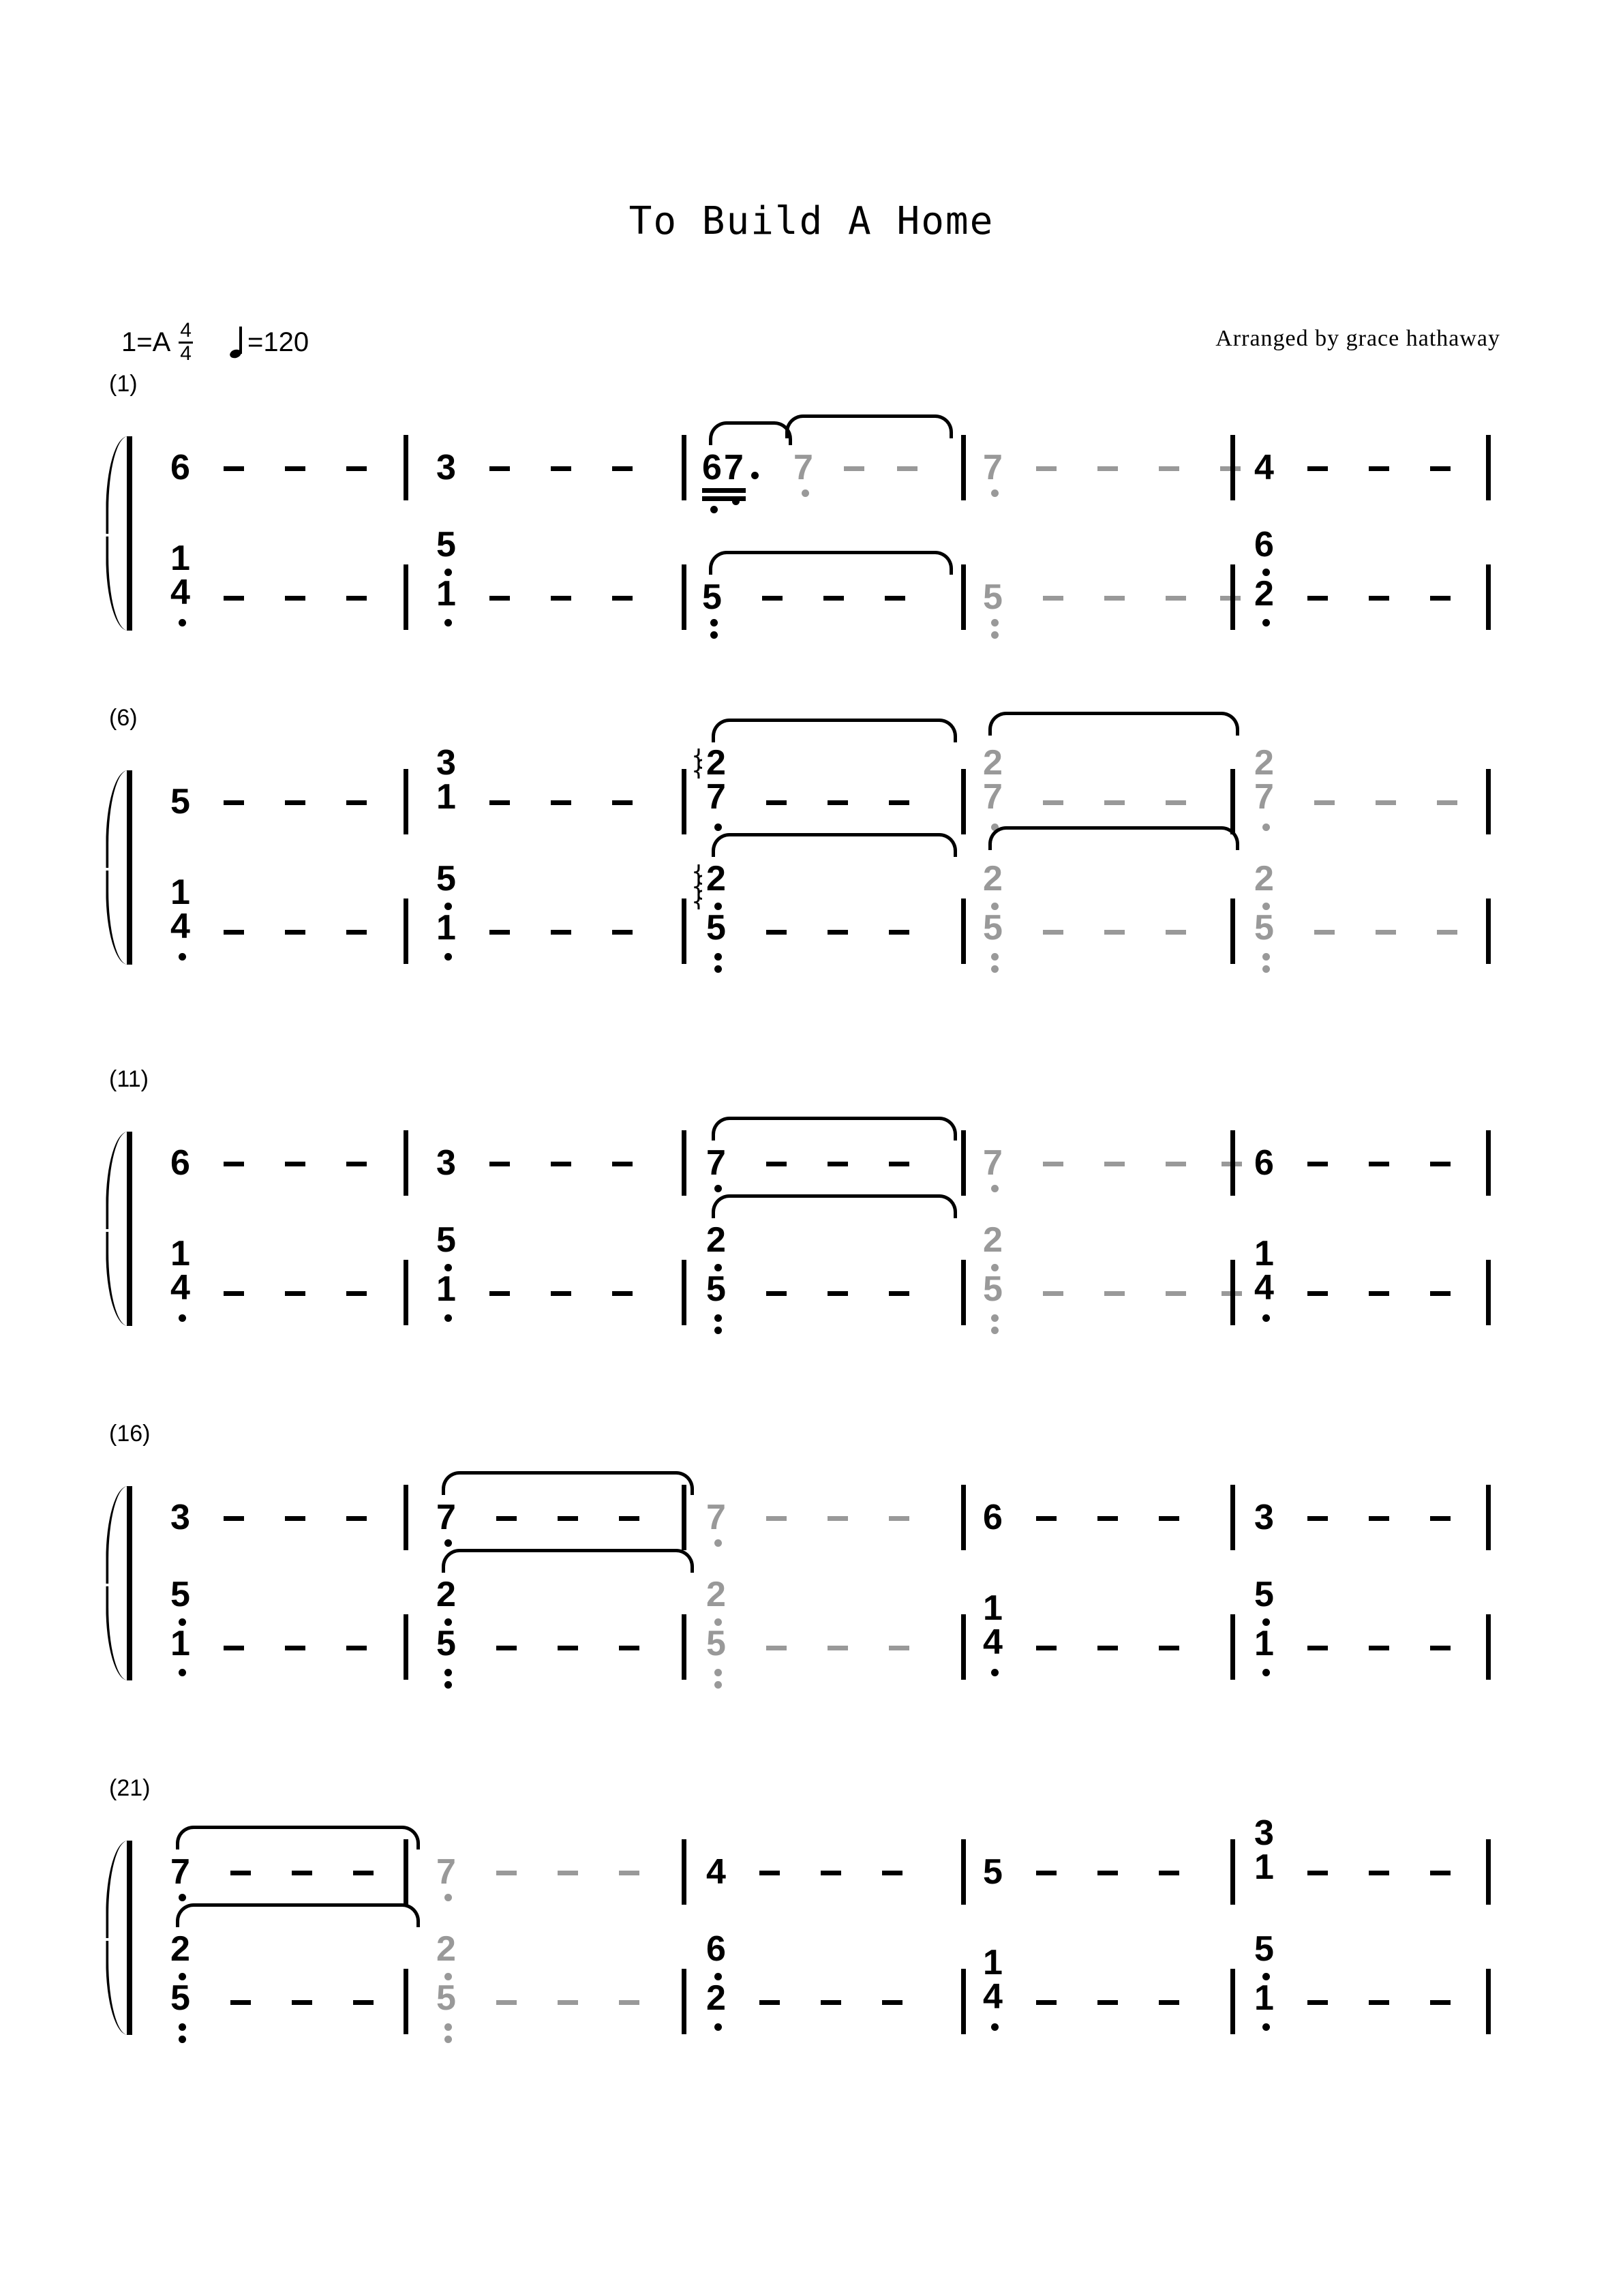 The width and height of the screenshot is (1623, 2296). What do you see at coordinates (811, 583) in the screenshot?
I see `lower-staff-1: 1 4 5 1 5 5 6 2` at bounding box center [811, 583].